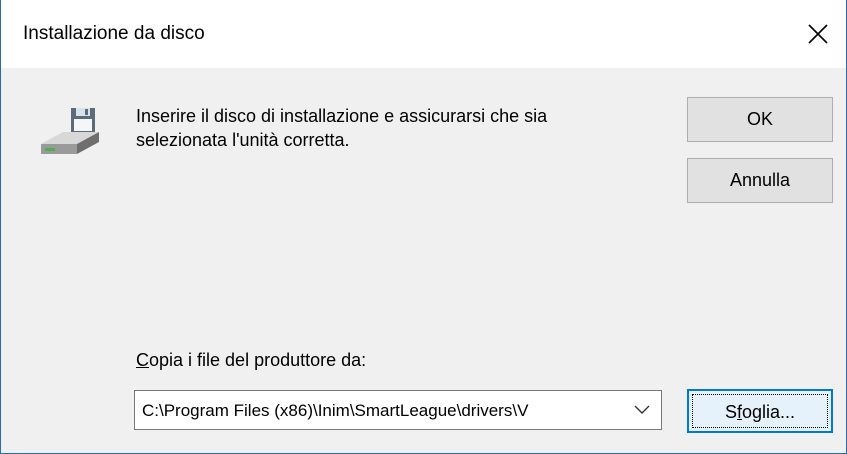 The width and height of the screenshot is (847, 454). Describe the element at coordinates (258, 360) in the screenshot. I see `copy-from-label-text: opia i file del produttore da:` at that location.